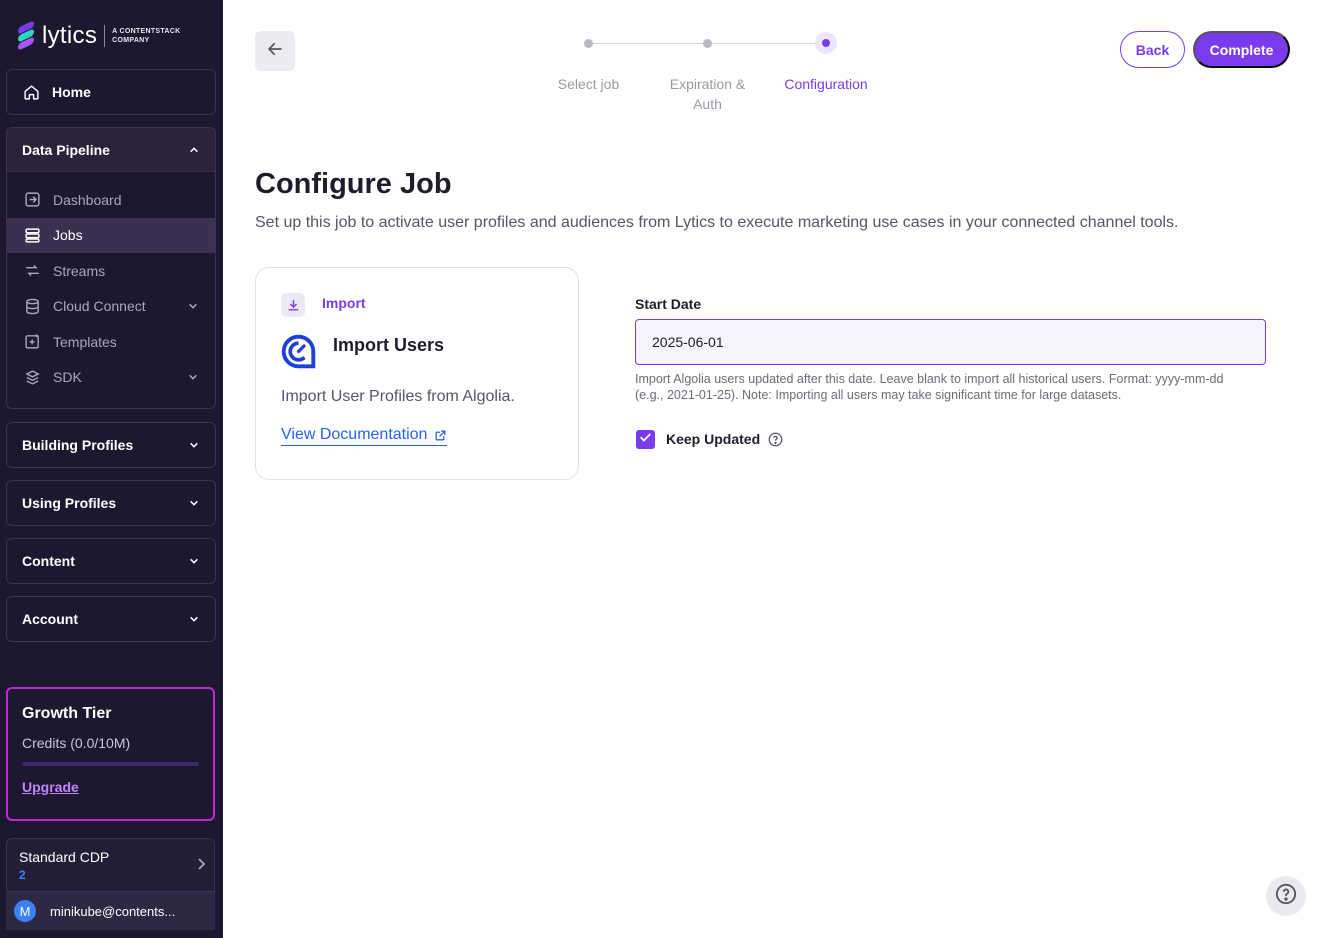  I want to click on sidebar-section-data-pipeline: Data Pipeline, so click(111, 150).